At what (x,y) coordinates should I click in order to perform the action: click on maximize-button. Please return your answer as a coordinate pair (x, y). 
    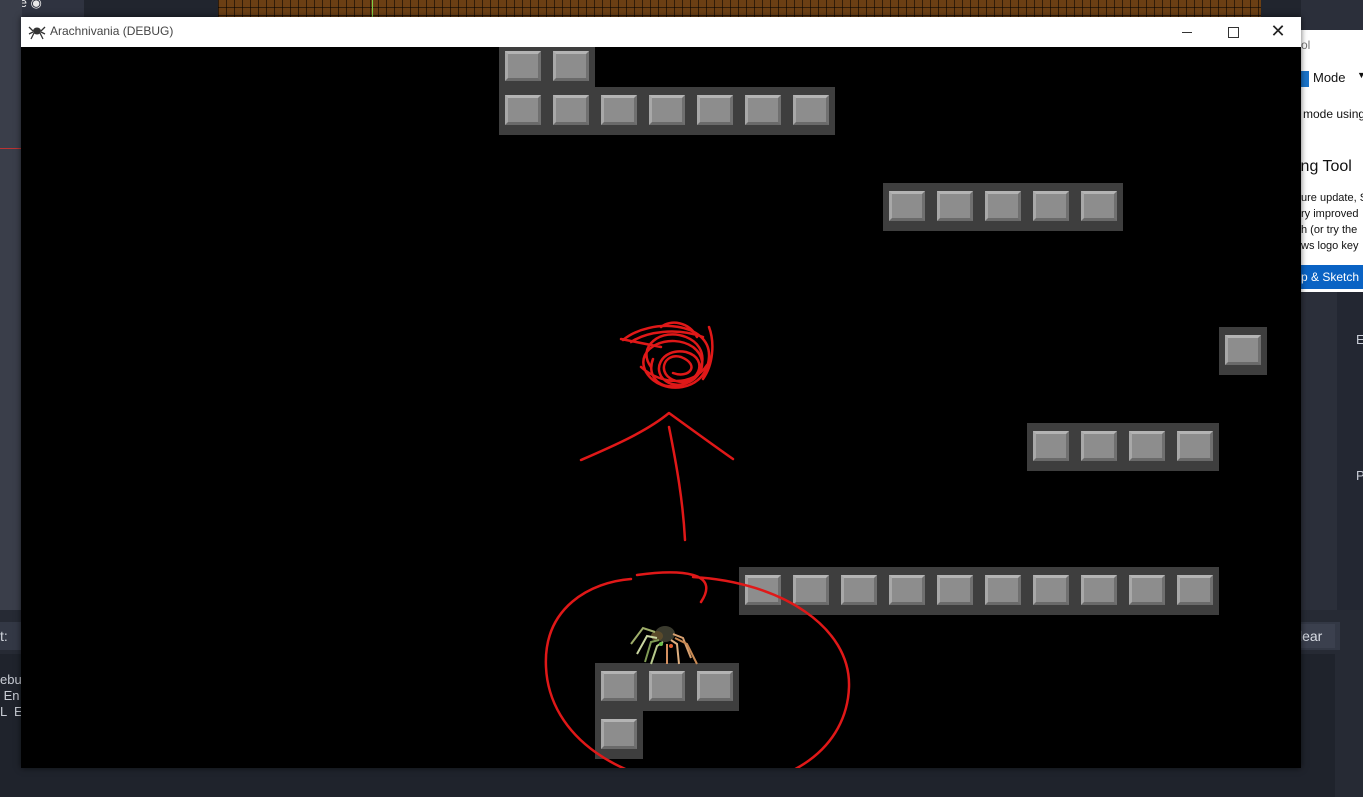
    Looking at the image, I should click on (1233, 32).